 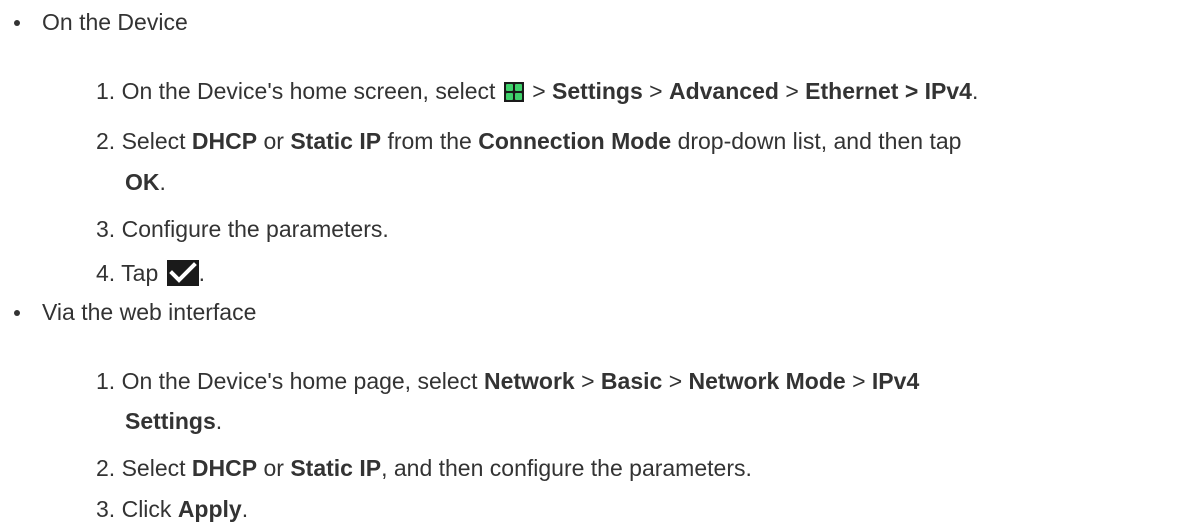 I want to click on menu-ipv4: IPv4, so click(x=895, y=381).